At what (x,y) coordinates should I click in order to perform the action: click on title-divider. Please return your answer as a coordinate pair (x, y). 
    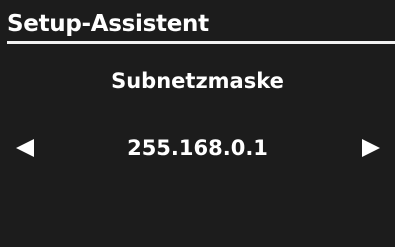
    Looking at the image, I should click on (201, 42).